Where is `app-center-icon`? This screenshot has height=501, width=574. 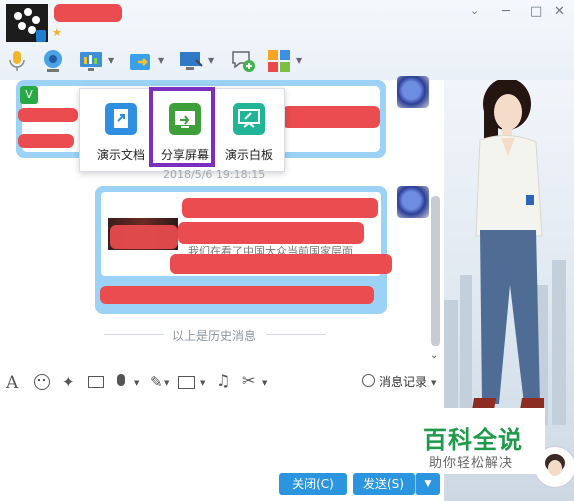
app-center-icon is located at coordinates (279, 61).